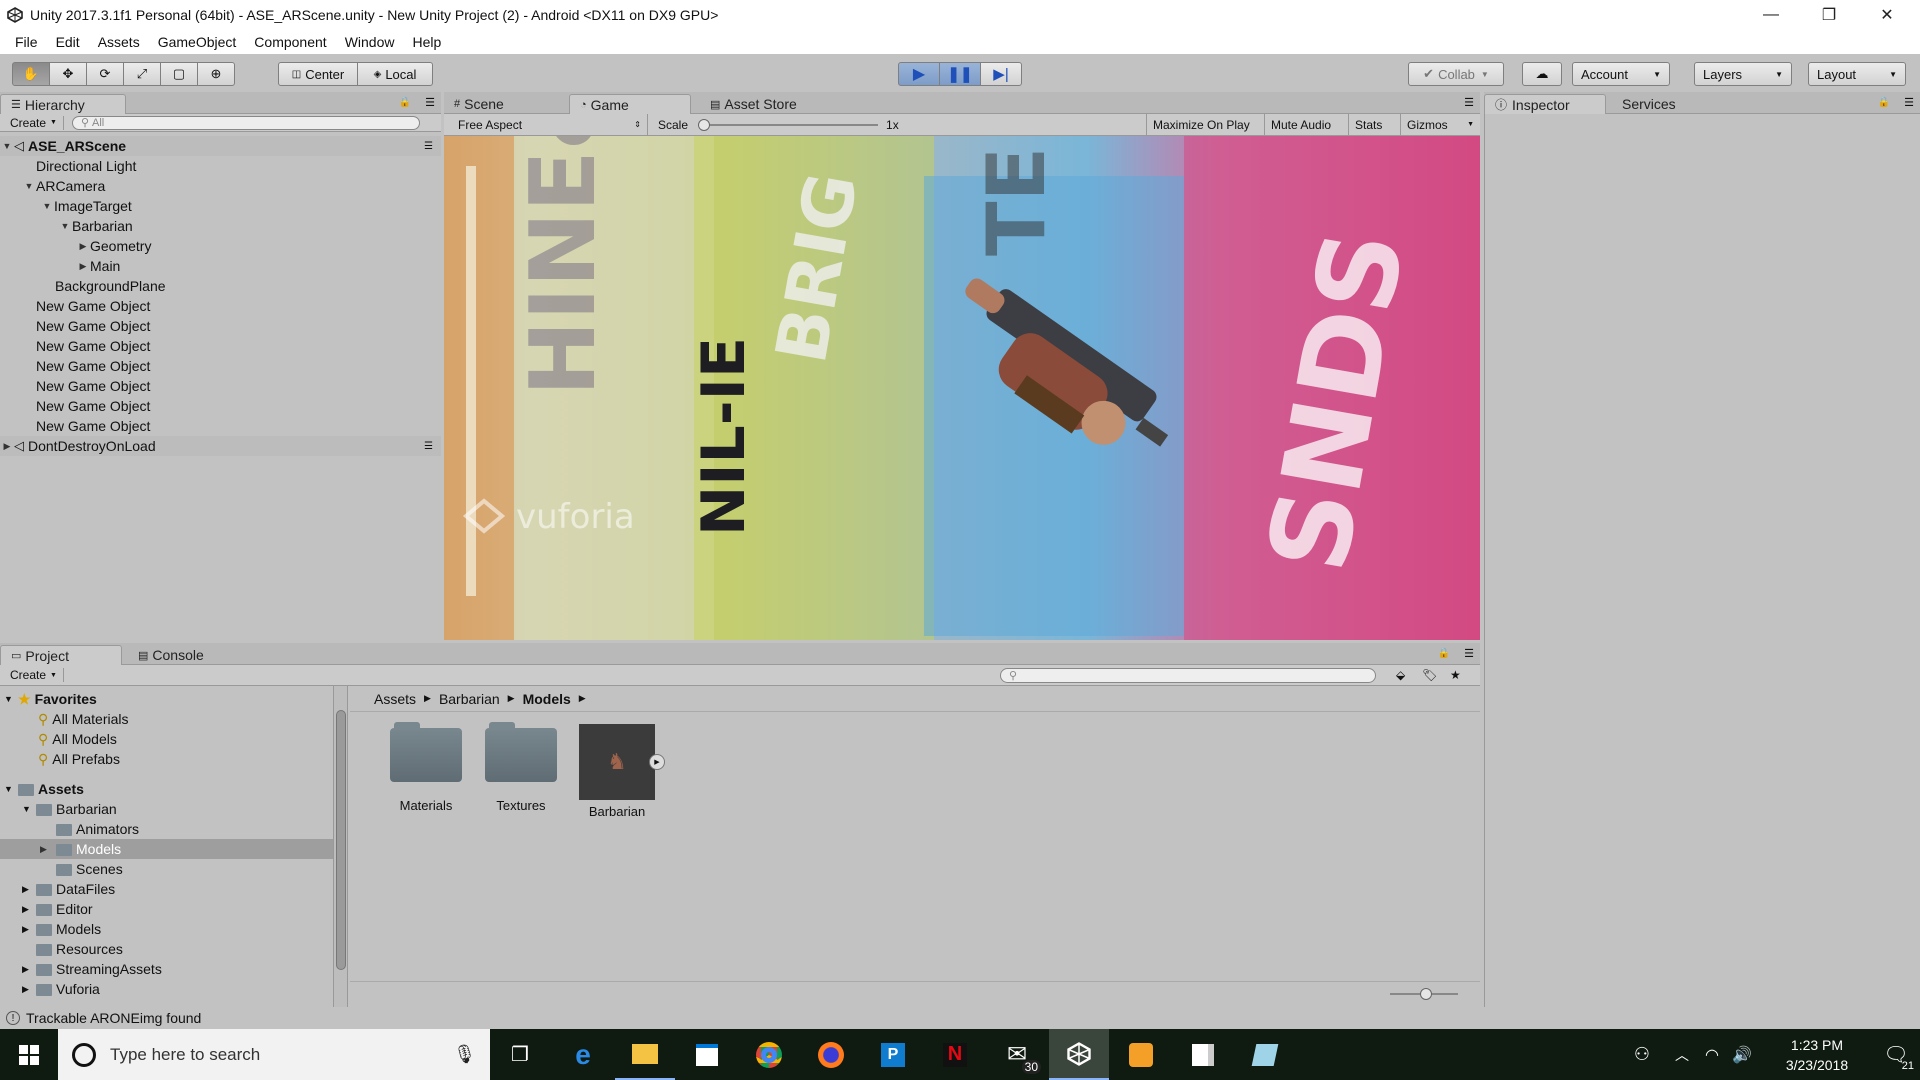 This screenshot has height=1080, width=1920. I want to click on project-search-input: ⚲, so click(1188, 675).